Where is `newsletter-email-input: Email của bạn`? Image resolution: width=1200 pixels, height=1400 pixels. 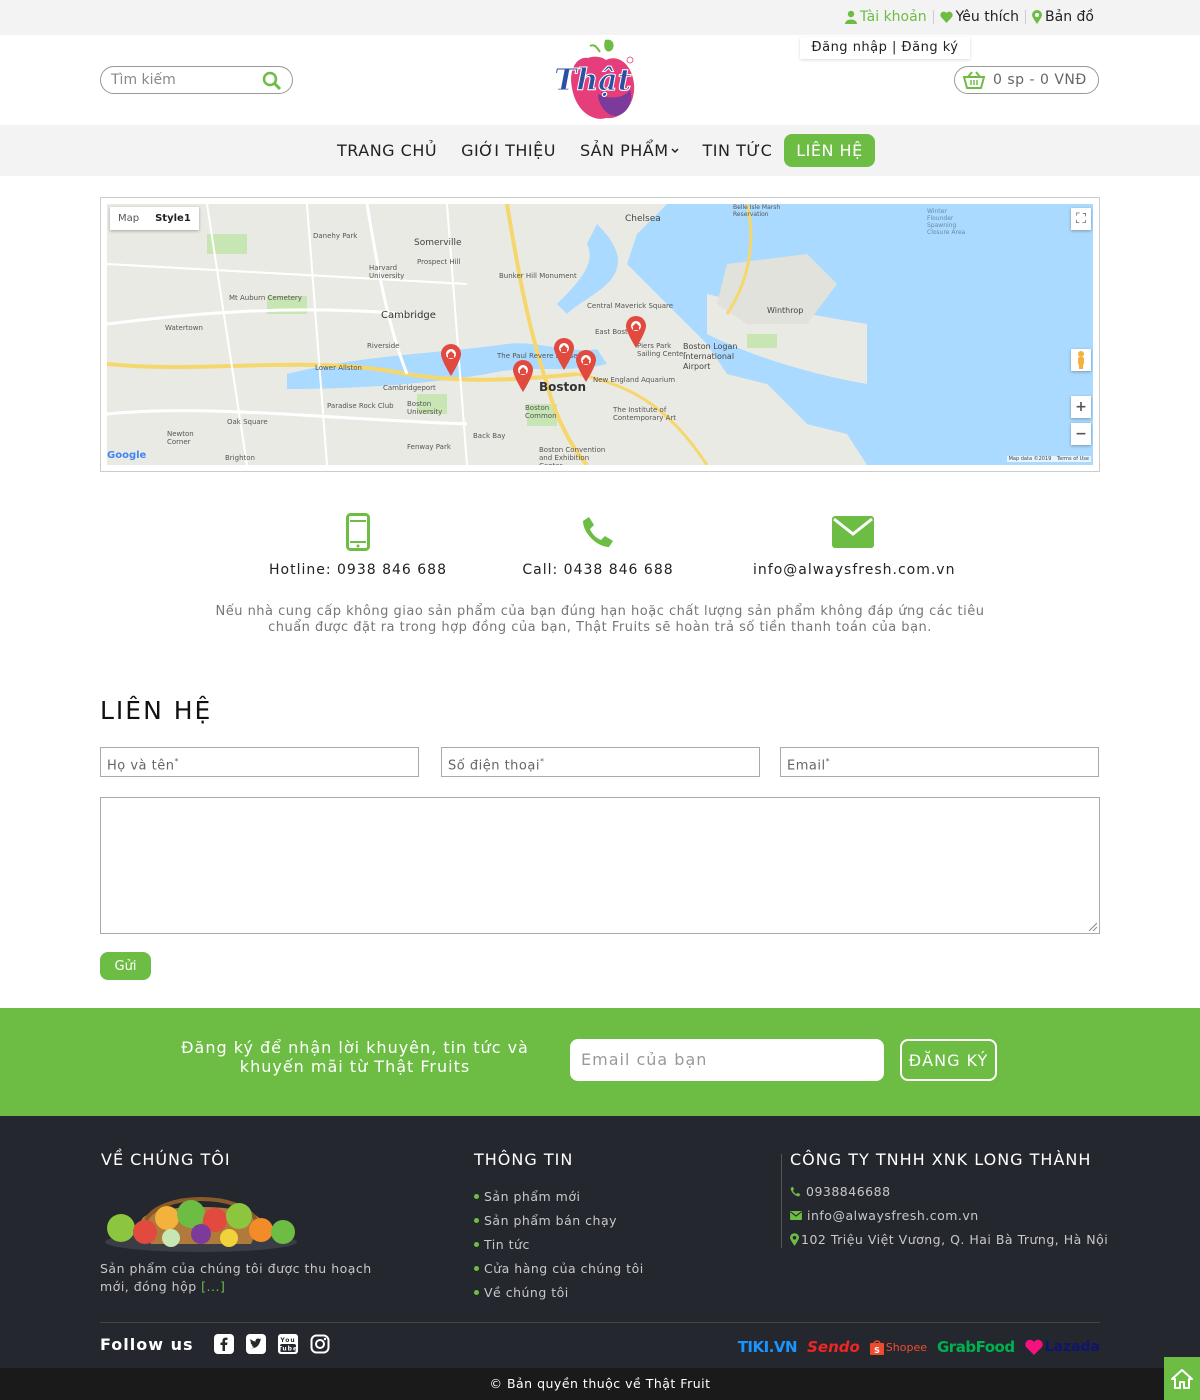 newsletter-email-input: Email của bạn is located at coordinates (727, 1060).